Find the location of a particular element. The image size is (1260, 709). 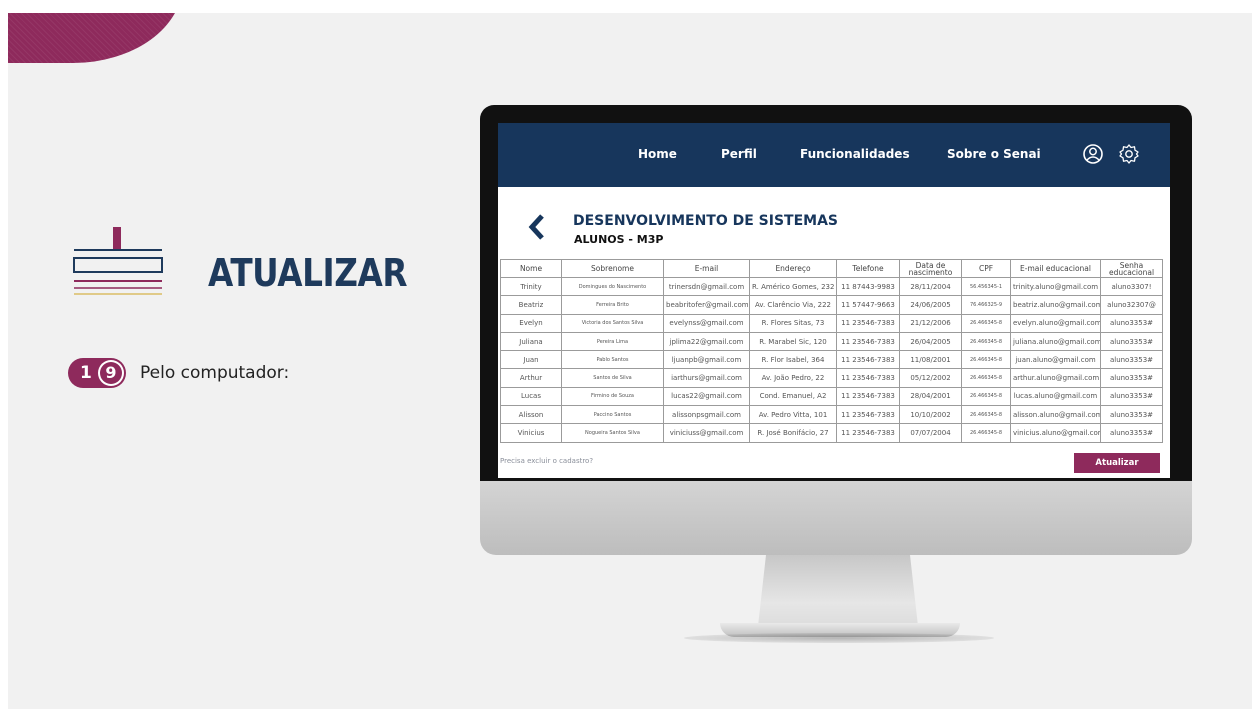

user-circle-icon is located at coordinates (1093, 154).